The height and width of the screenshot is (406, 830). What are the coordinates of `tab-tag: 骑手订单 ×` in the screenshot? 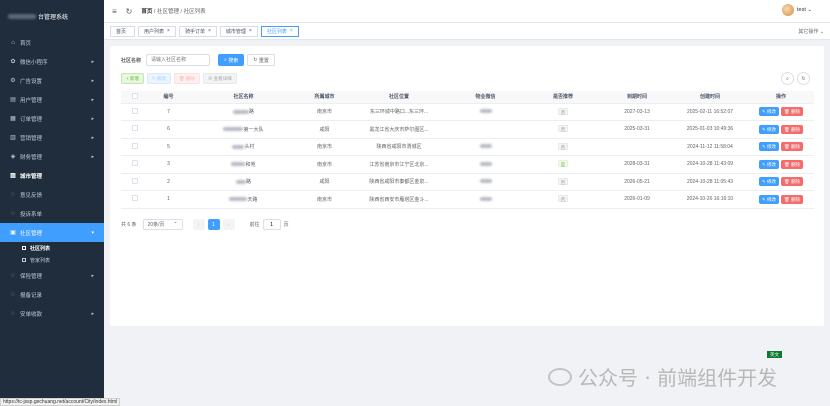 It's located at (197, 31).